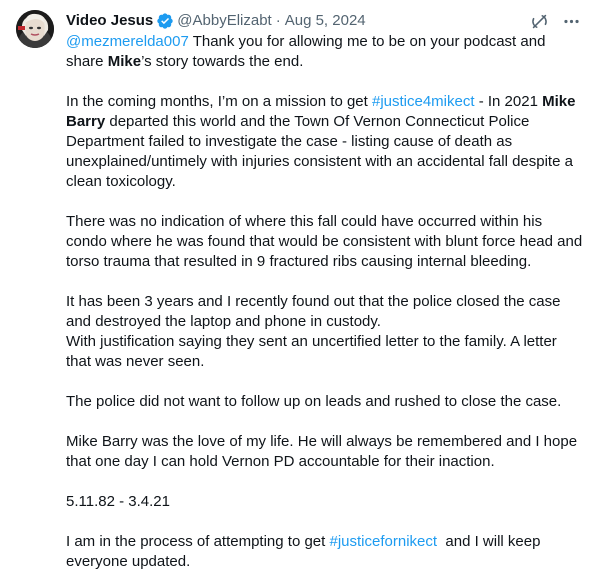 This screenshot has width=597, height=581. Describe the element at coordinates (127, 41) in the screenshot. I see `mention-link: @mezmerelda007` at that location.